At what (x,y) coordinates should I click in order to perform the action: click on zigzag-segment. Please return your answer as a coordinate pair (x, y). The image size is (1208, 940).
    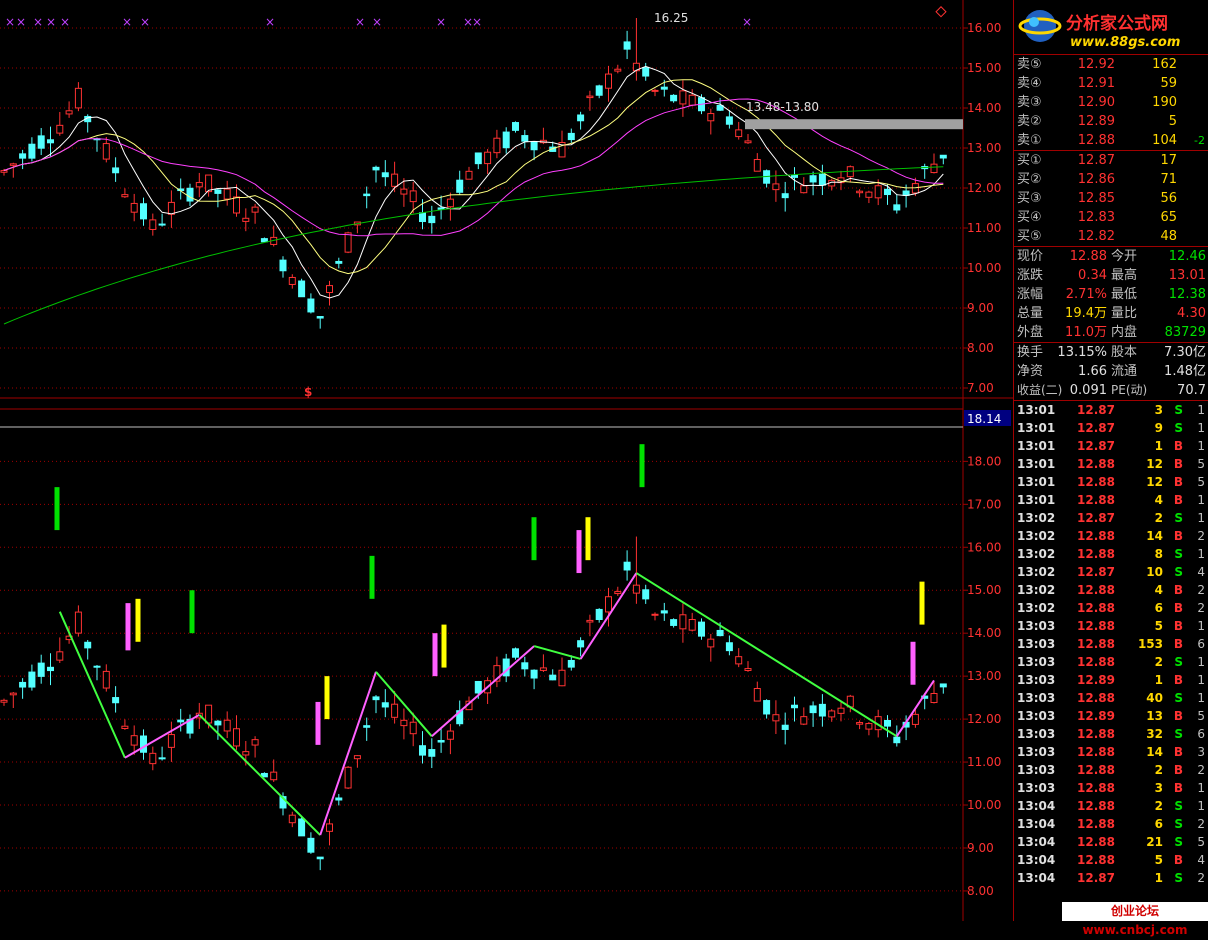
    Looking at the image, I should click on (483, 691).